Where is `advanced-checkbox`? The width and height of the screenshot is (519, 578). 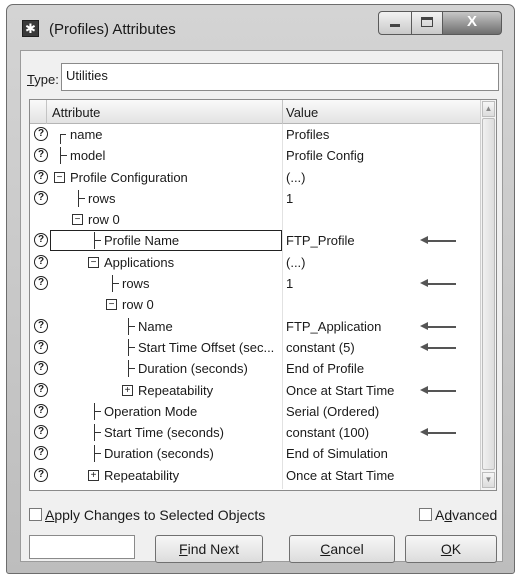 advanced-checkbox is located at coordinates (425, 514).